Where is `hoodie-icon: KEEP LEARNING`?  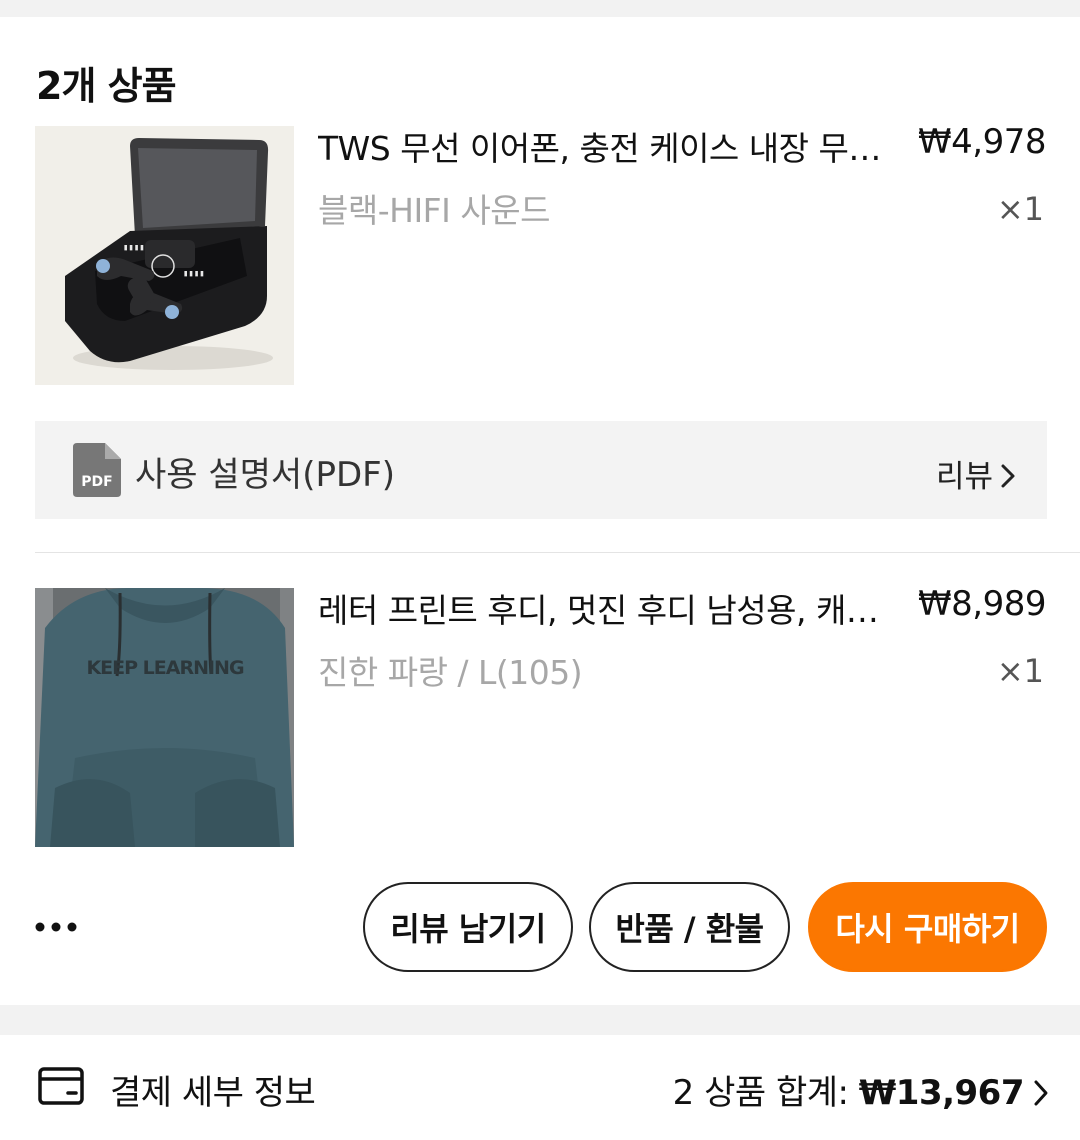 hoodie-icon: KEEP LEARNING is located at coordinates (164, 717).